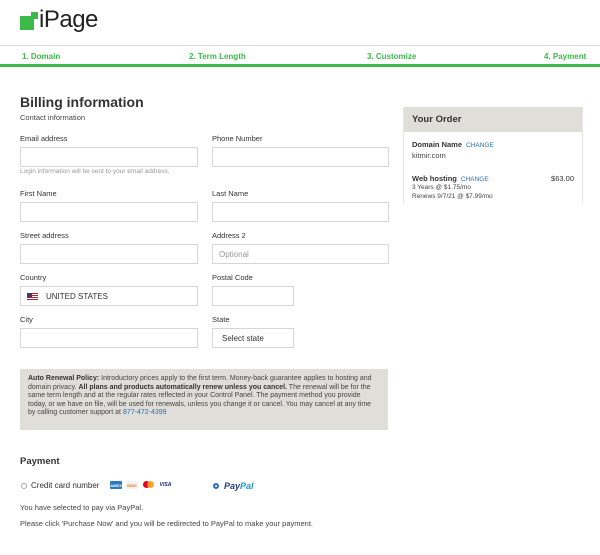  Describe the element at coordinates (237, 138) in the screenshot. I see `phone-label: Phone Number` at that location.